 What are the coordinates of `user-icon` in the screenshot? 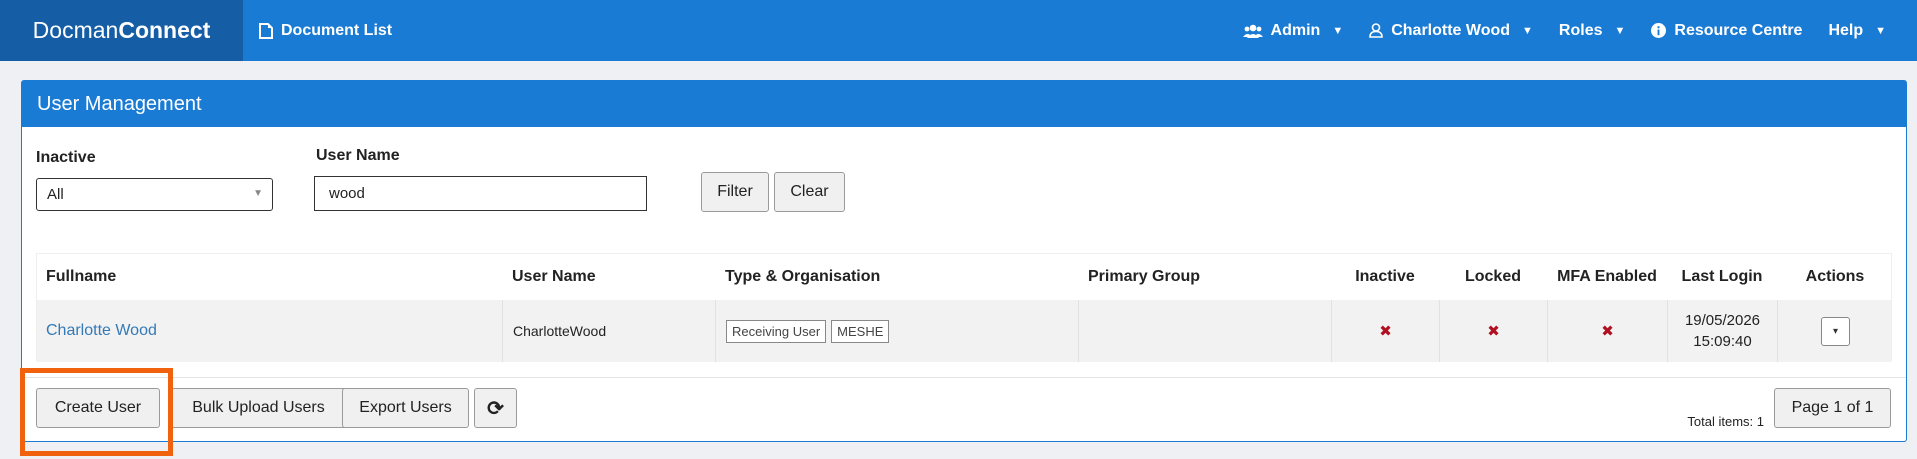 It's located at (1376, 30).